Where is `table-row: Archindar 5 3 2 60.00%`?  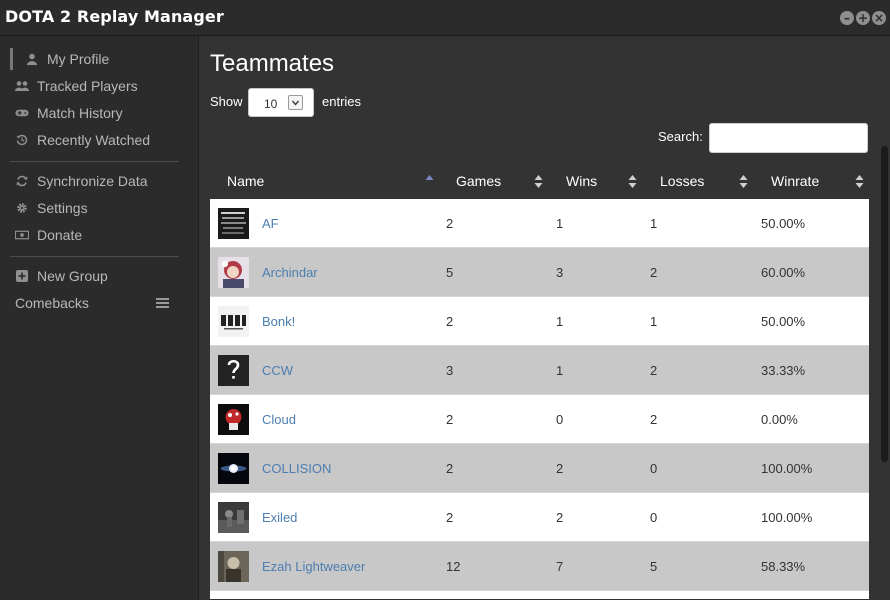
table-row: Archindar 5 3 2 60.00% is located at coordinates (539, 272).